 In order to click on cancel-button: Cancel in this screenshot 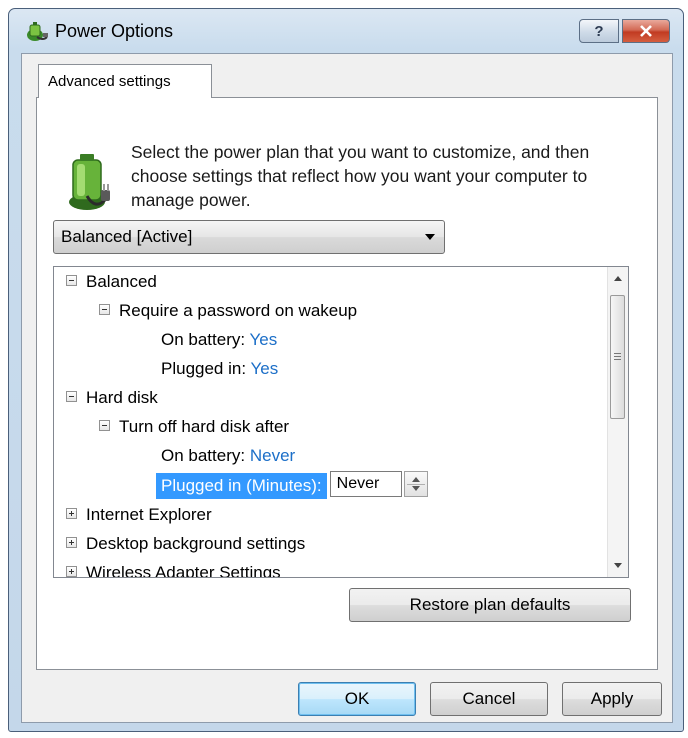, I will do `click(489, 699)`.